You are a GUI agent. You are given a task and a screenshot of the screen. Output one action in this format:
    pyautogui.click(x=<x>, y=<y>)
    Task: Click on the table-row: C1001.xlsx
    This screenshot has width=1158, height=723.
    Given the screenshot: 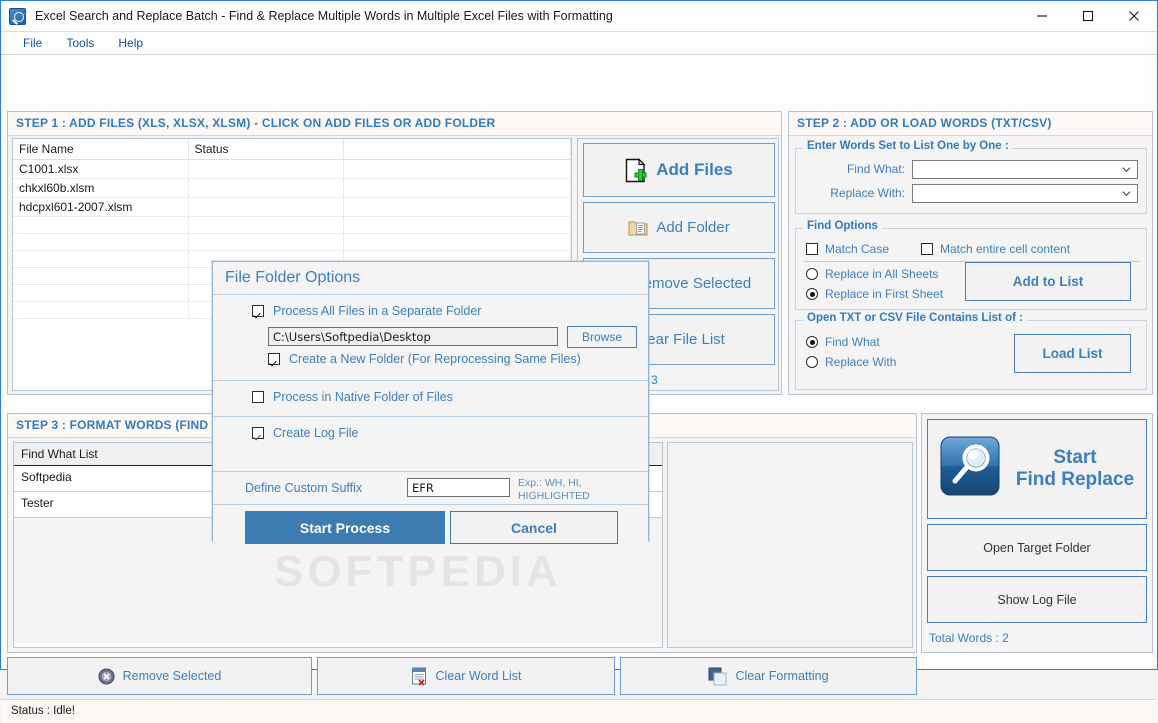 What is the action you would take?
    pyautogui.click(x=292, y=169)
    